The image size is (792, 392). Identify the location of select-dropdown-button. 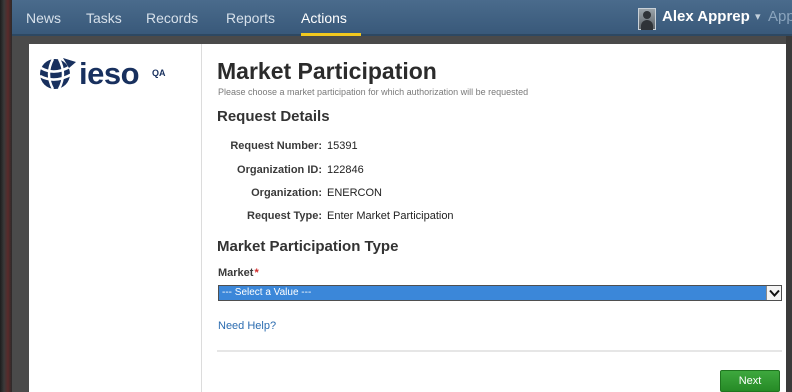
(773, 293).